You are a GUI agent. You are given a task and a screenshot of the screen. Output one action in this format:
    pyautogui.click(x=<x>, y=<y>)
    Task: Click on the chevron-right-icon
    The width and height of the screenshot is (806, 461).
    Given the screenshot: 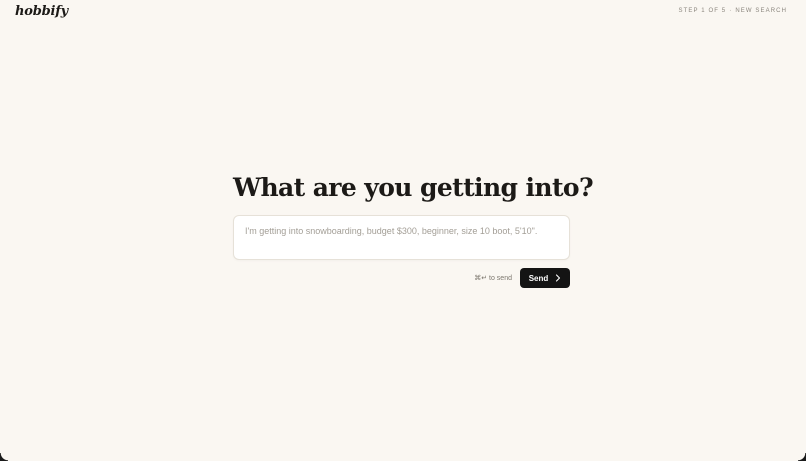 What is the action you would take?
    pyautogui.click(x=558, y=278)
    